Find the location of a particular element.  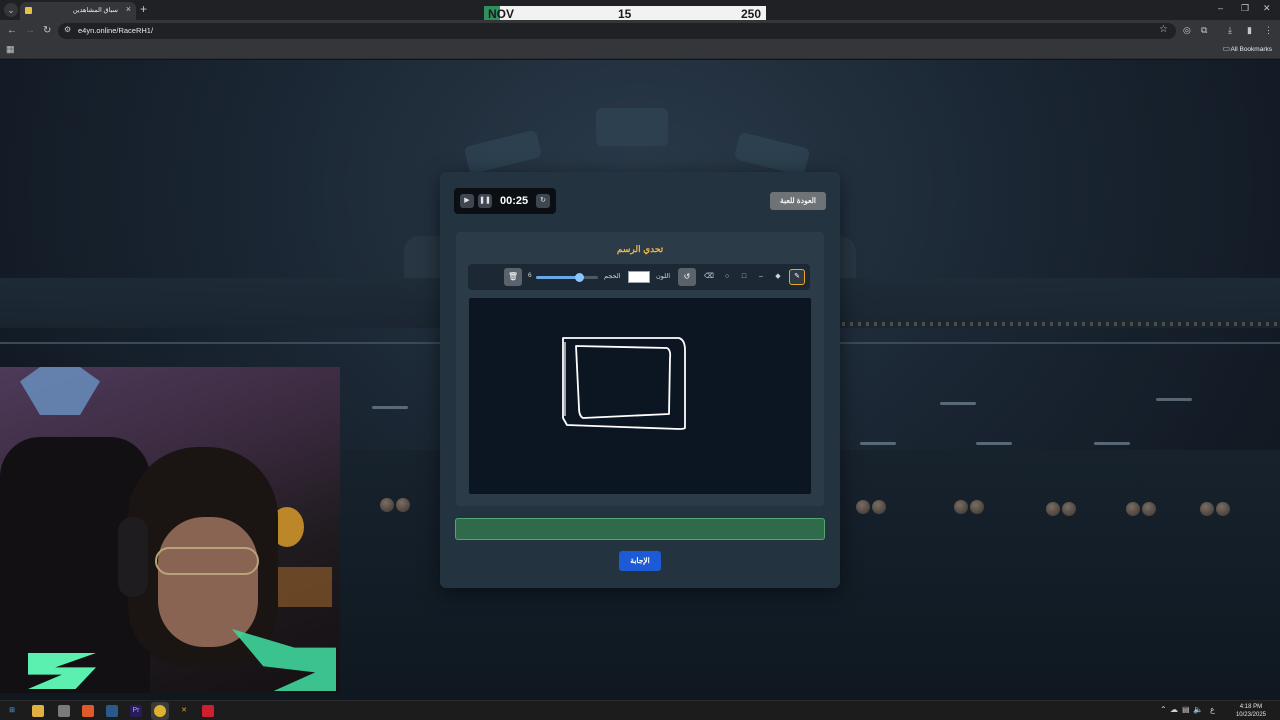

fill-icon: ◆ is located at coordinates (778, 277).